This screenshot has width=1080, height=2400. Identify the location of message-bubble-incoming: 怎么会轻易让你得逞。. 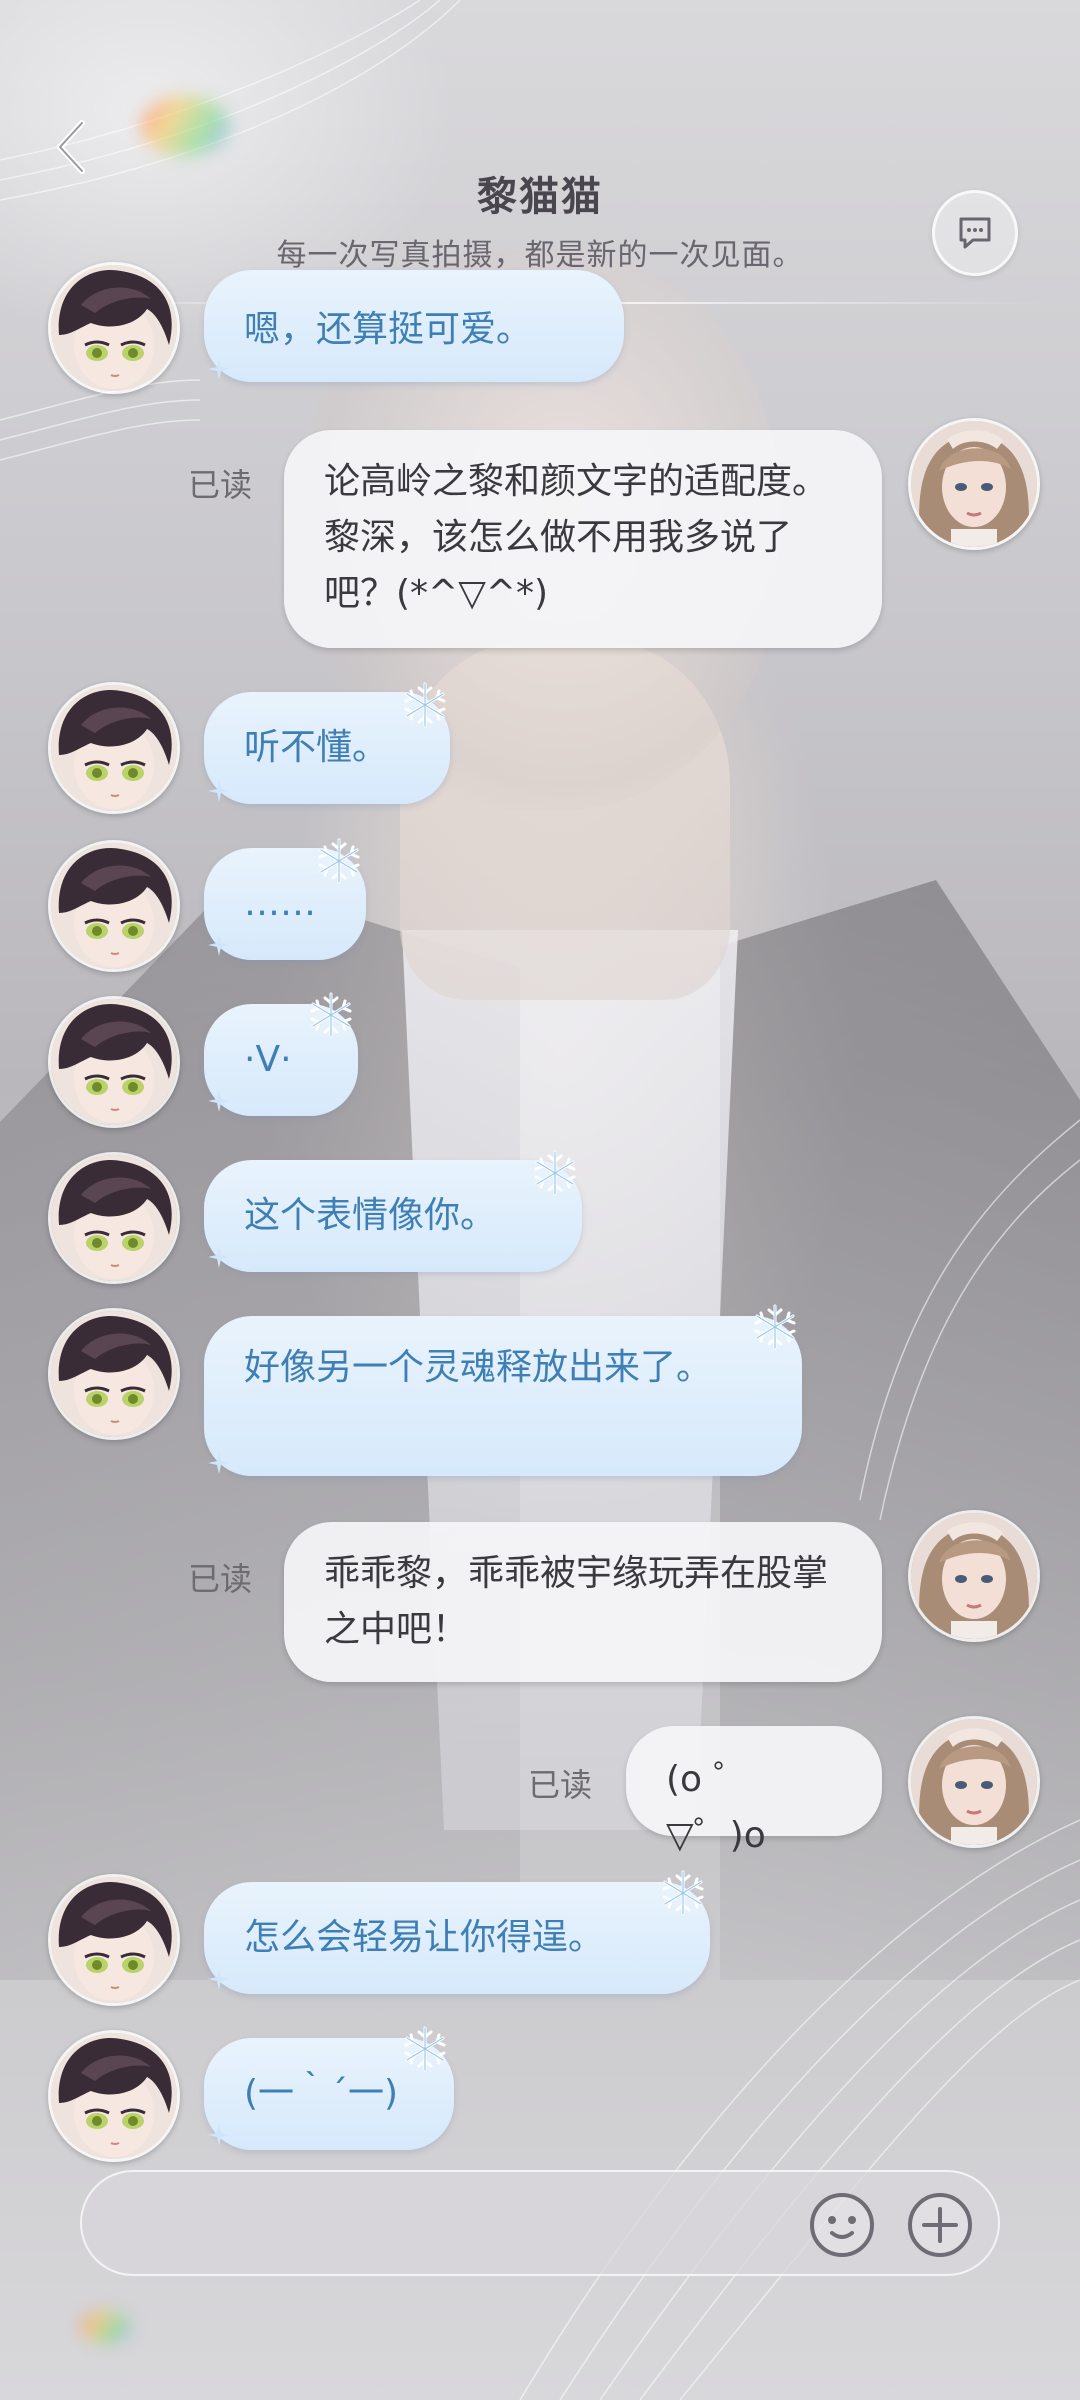
(457, 1938).